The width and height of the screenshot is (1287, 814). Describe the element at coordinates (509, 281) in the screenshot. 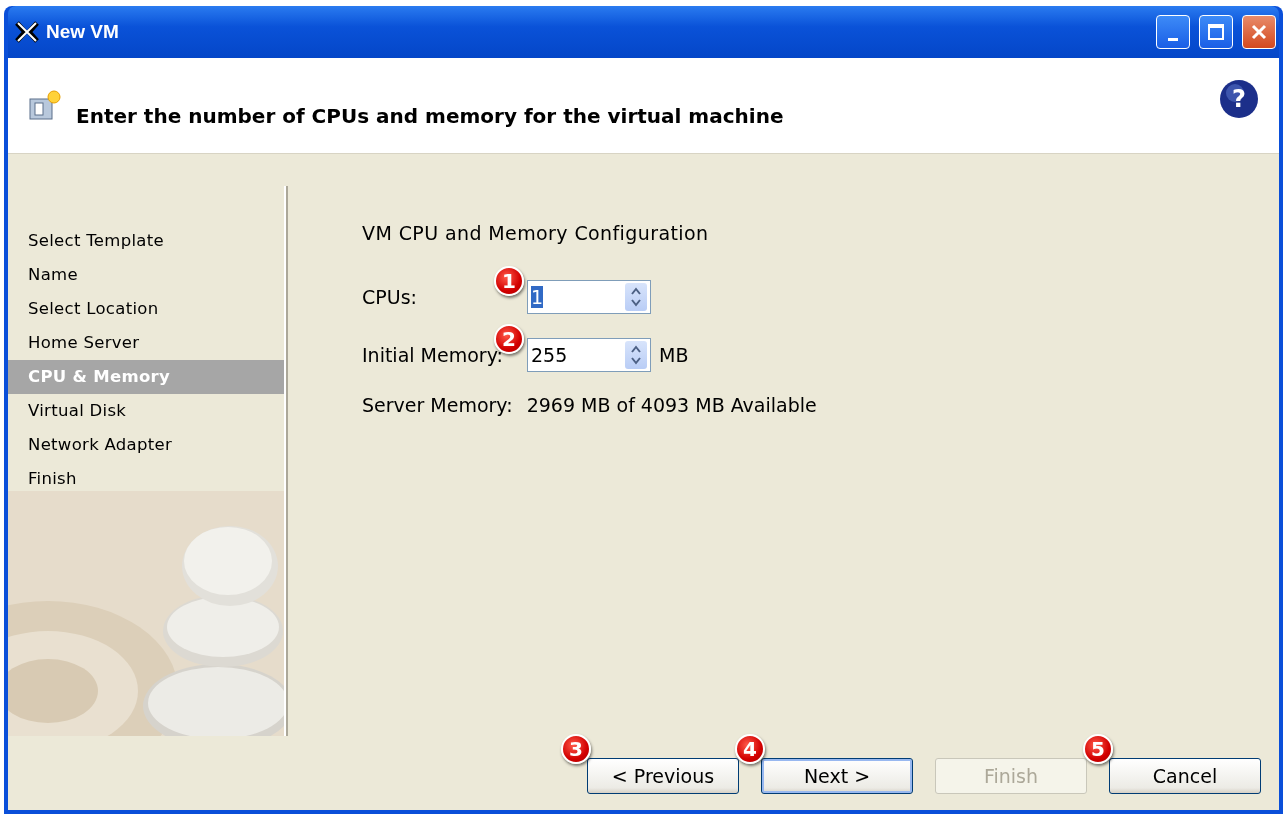

I see `number-badge: 1` at that location.